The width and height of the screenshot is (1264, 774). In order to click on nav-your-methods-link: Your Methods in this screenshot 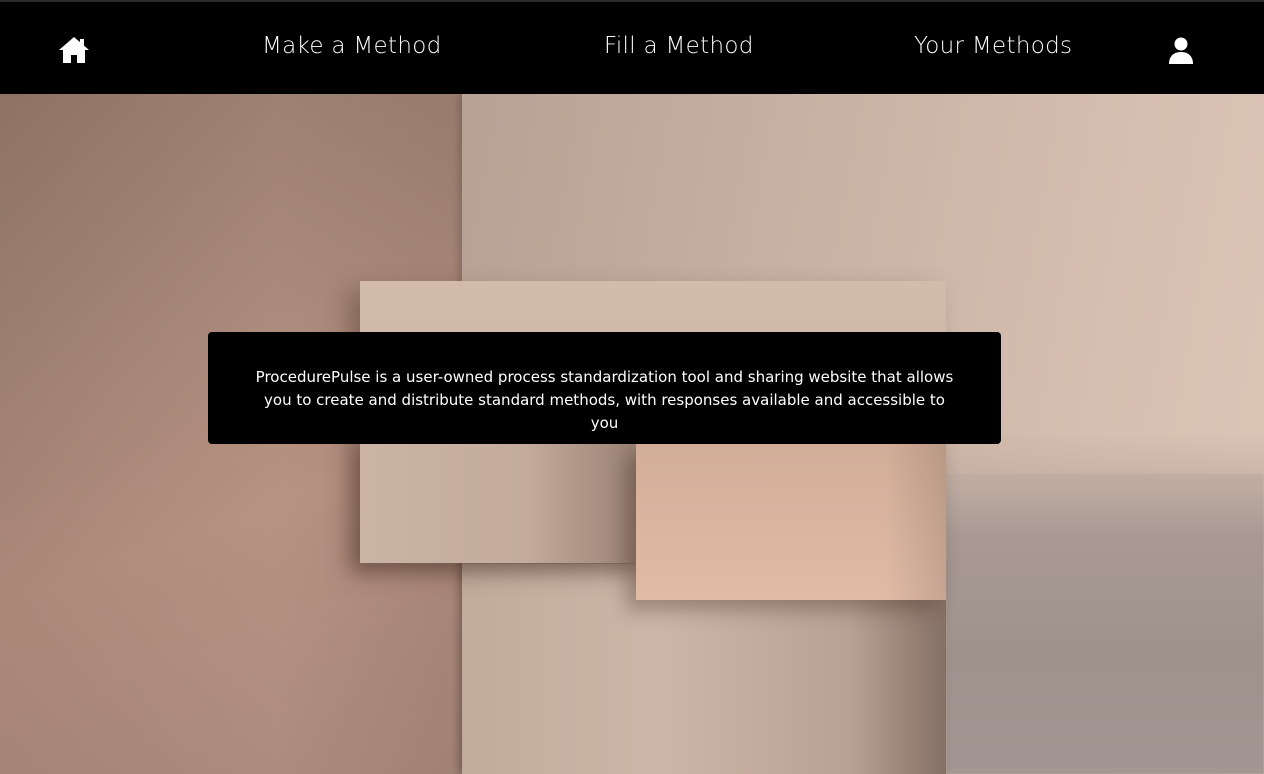, I will do `click(993, 47)`.